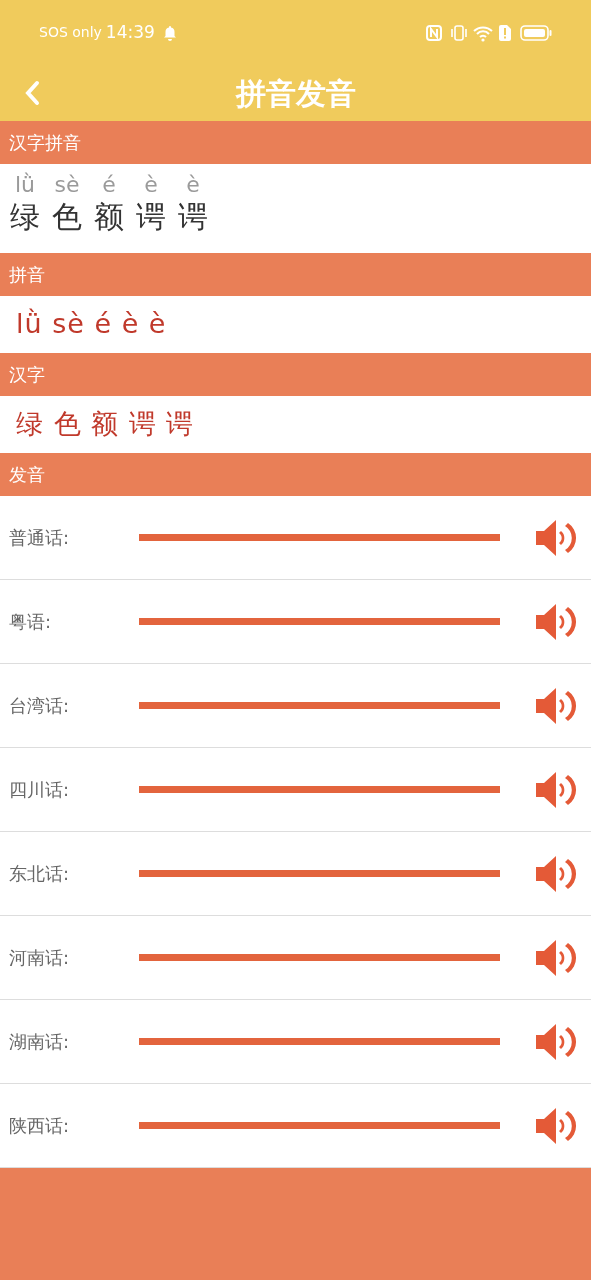  I want to click on hanzi-text: 色, so click(67, 217).